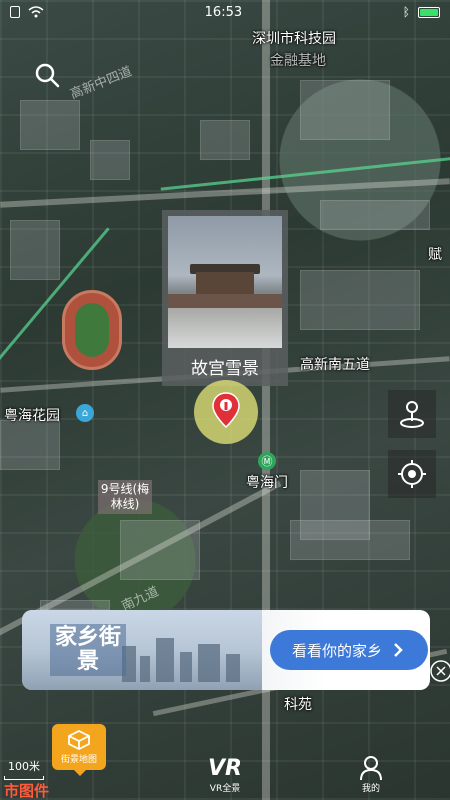  What do you see at coordinates (294, 39) in the screenshot?
I see `map-label-keji-yuan: 深圳市科技园` at bounding box center [294, 39].